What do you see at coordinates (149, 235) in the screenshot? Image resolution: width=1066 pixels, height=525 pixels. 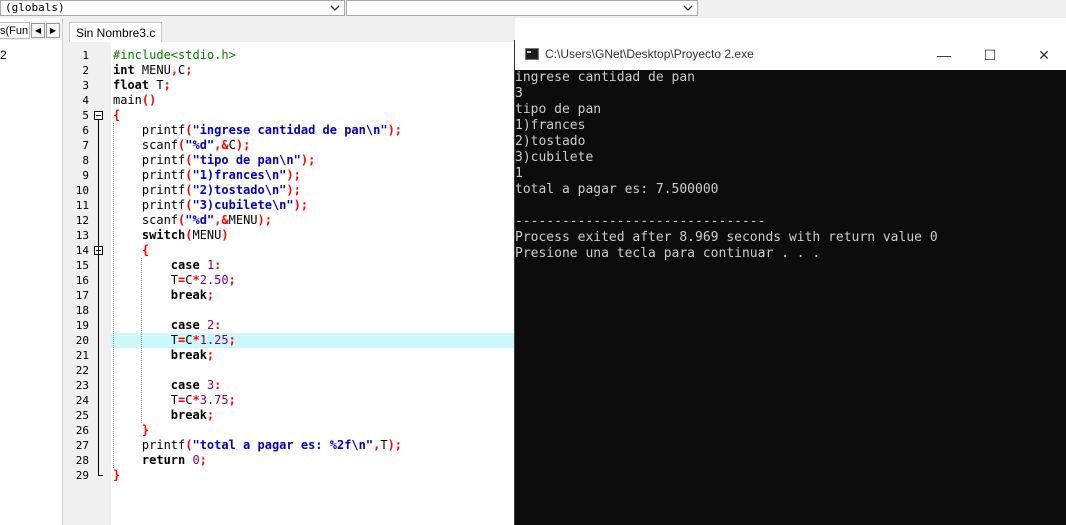 I see `code-token: switch` at bounding box center [149, 235].